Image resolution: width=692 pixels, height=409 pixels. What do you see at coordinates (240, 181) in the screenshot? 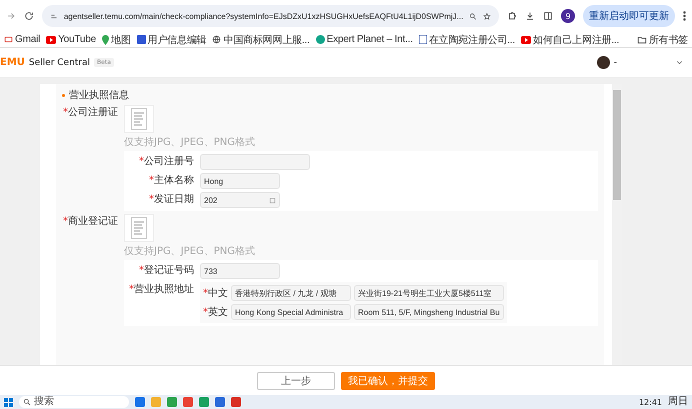
I see `text-field: Hong` at bounding box center [240, 181].